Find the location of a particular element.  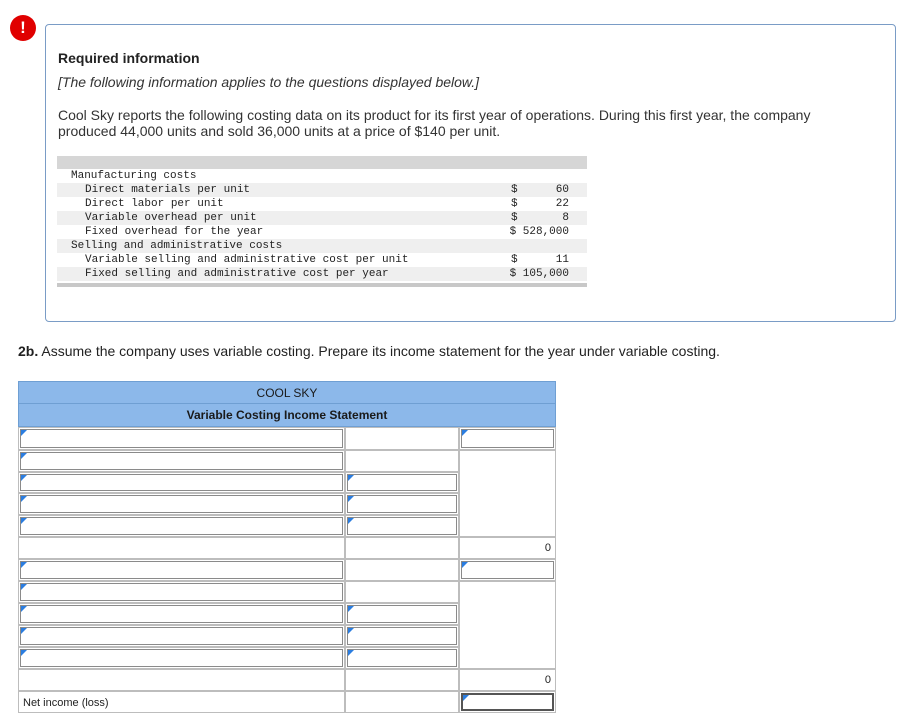

data-row-label: Manufacturing costs is located at coordinates (134, 176).